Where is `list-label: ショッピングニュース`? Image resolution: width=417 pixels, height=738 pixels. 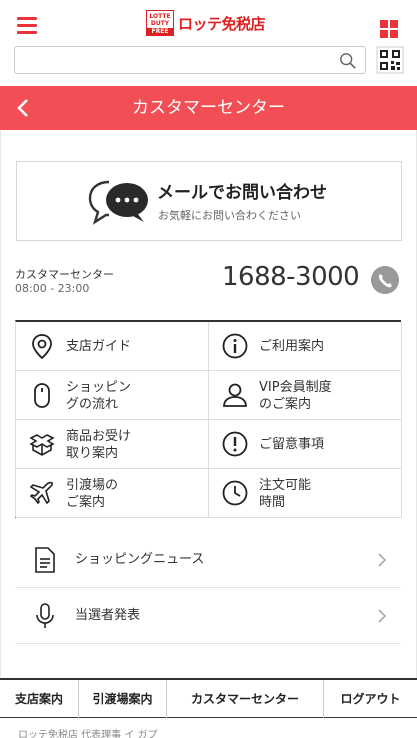
list-label: ショッピングニュース is located at coordinates (140, 559).